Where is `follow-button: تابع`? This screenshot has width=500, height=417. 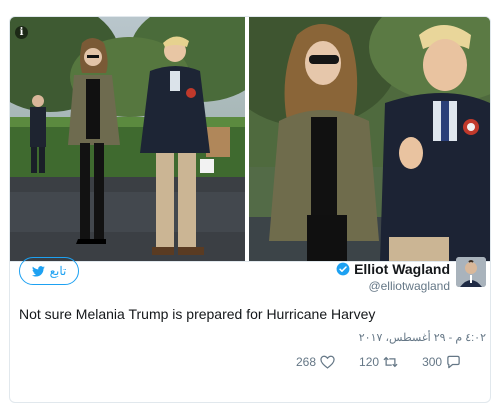 follow-button: تابع is located at coordinates (49, 271).